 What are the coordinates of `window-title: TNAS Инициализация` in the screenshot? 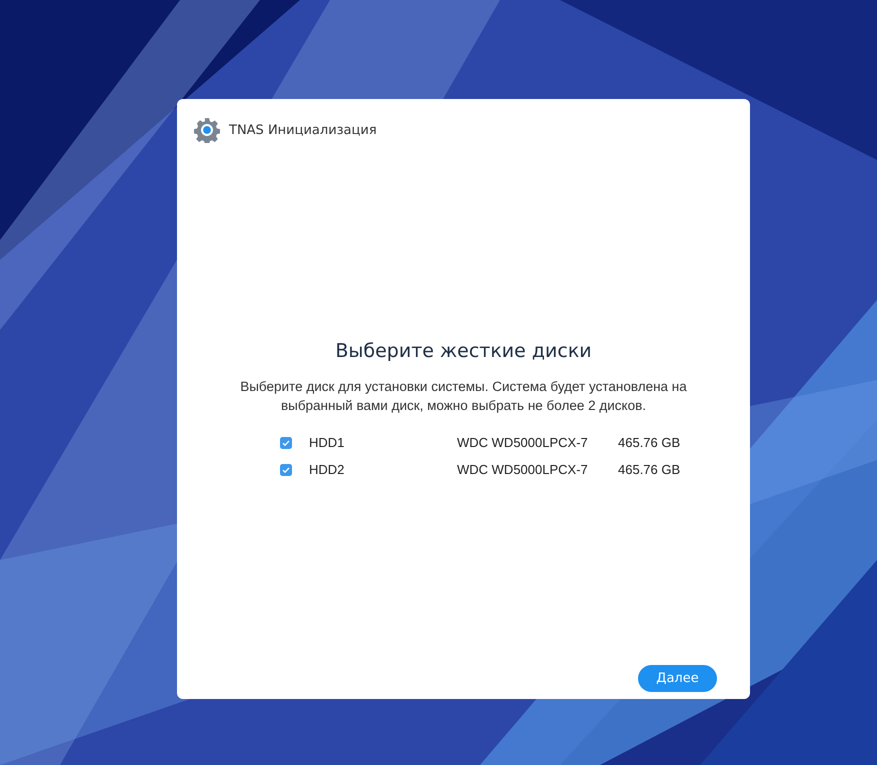 It's located at (303, 130).